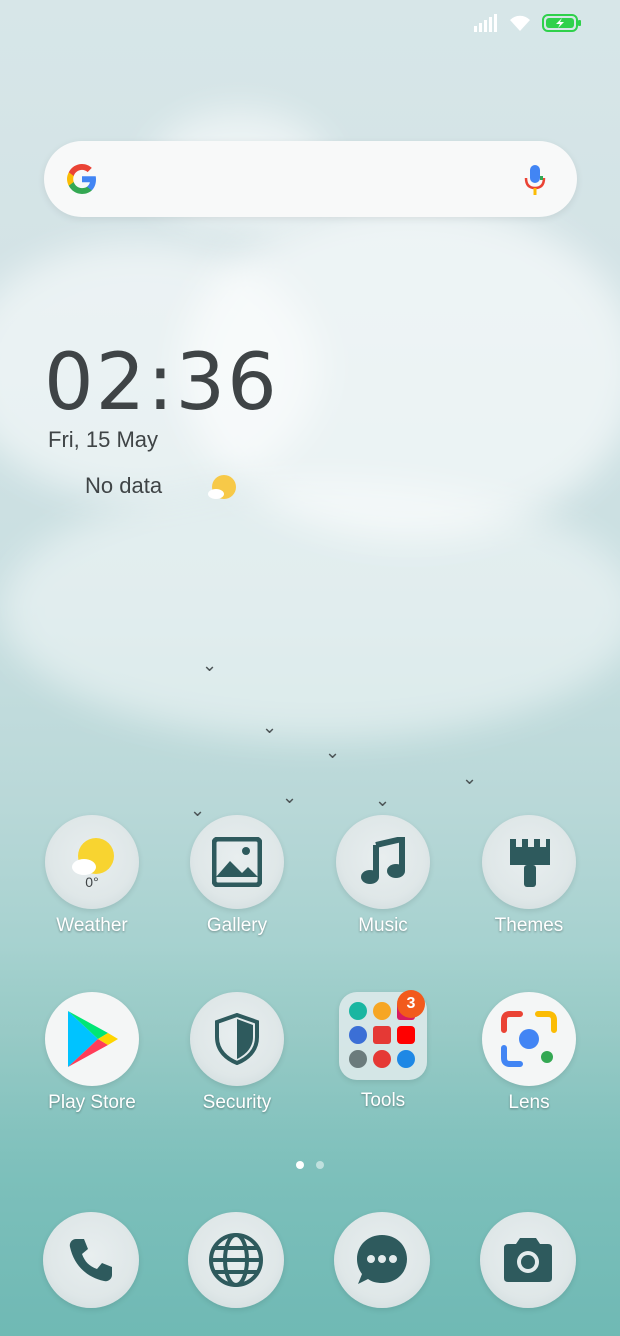 This screenshot has height=1336, width=620. I want to click on google-search-bar, so click(310, 179).